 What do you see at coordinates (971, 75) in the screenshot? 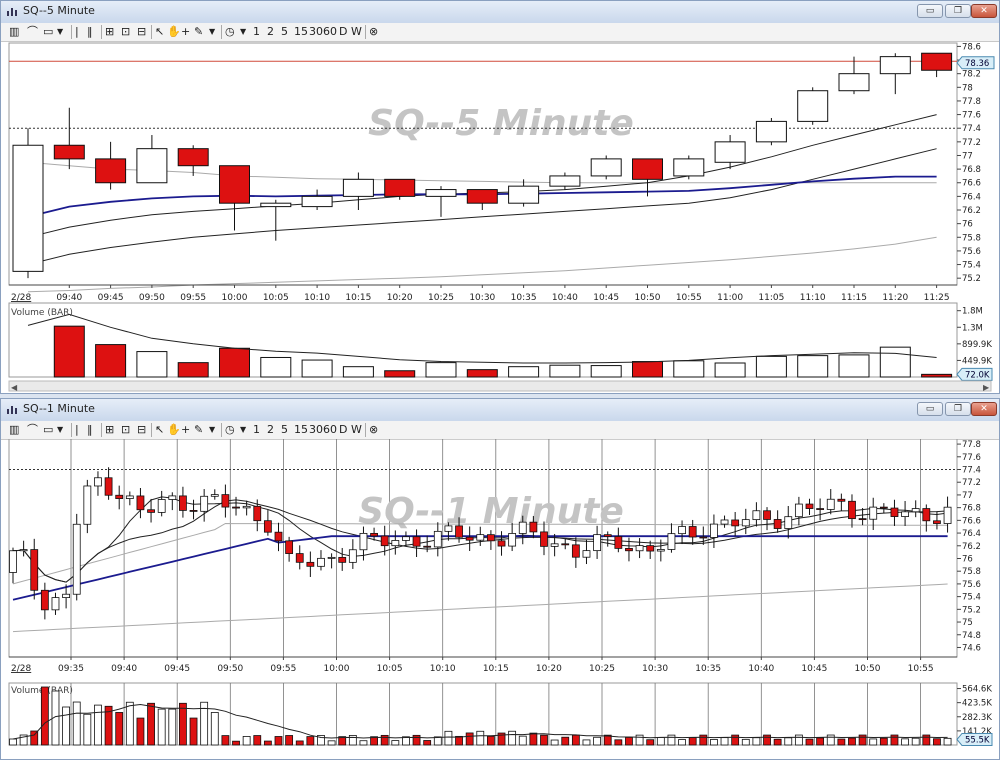
I see `y-tick-label: 78.2` at bounding box center [971, 75].